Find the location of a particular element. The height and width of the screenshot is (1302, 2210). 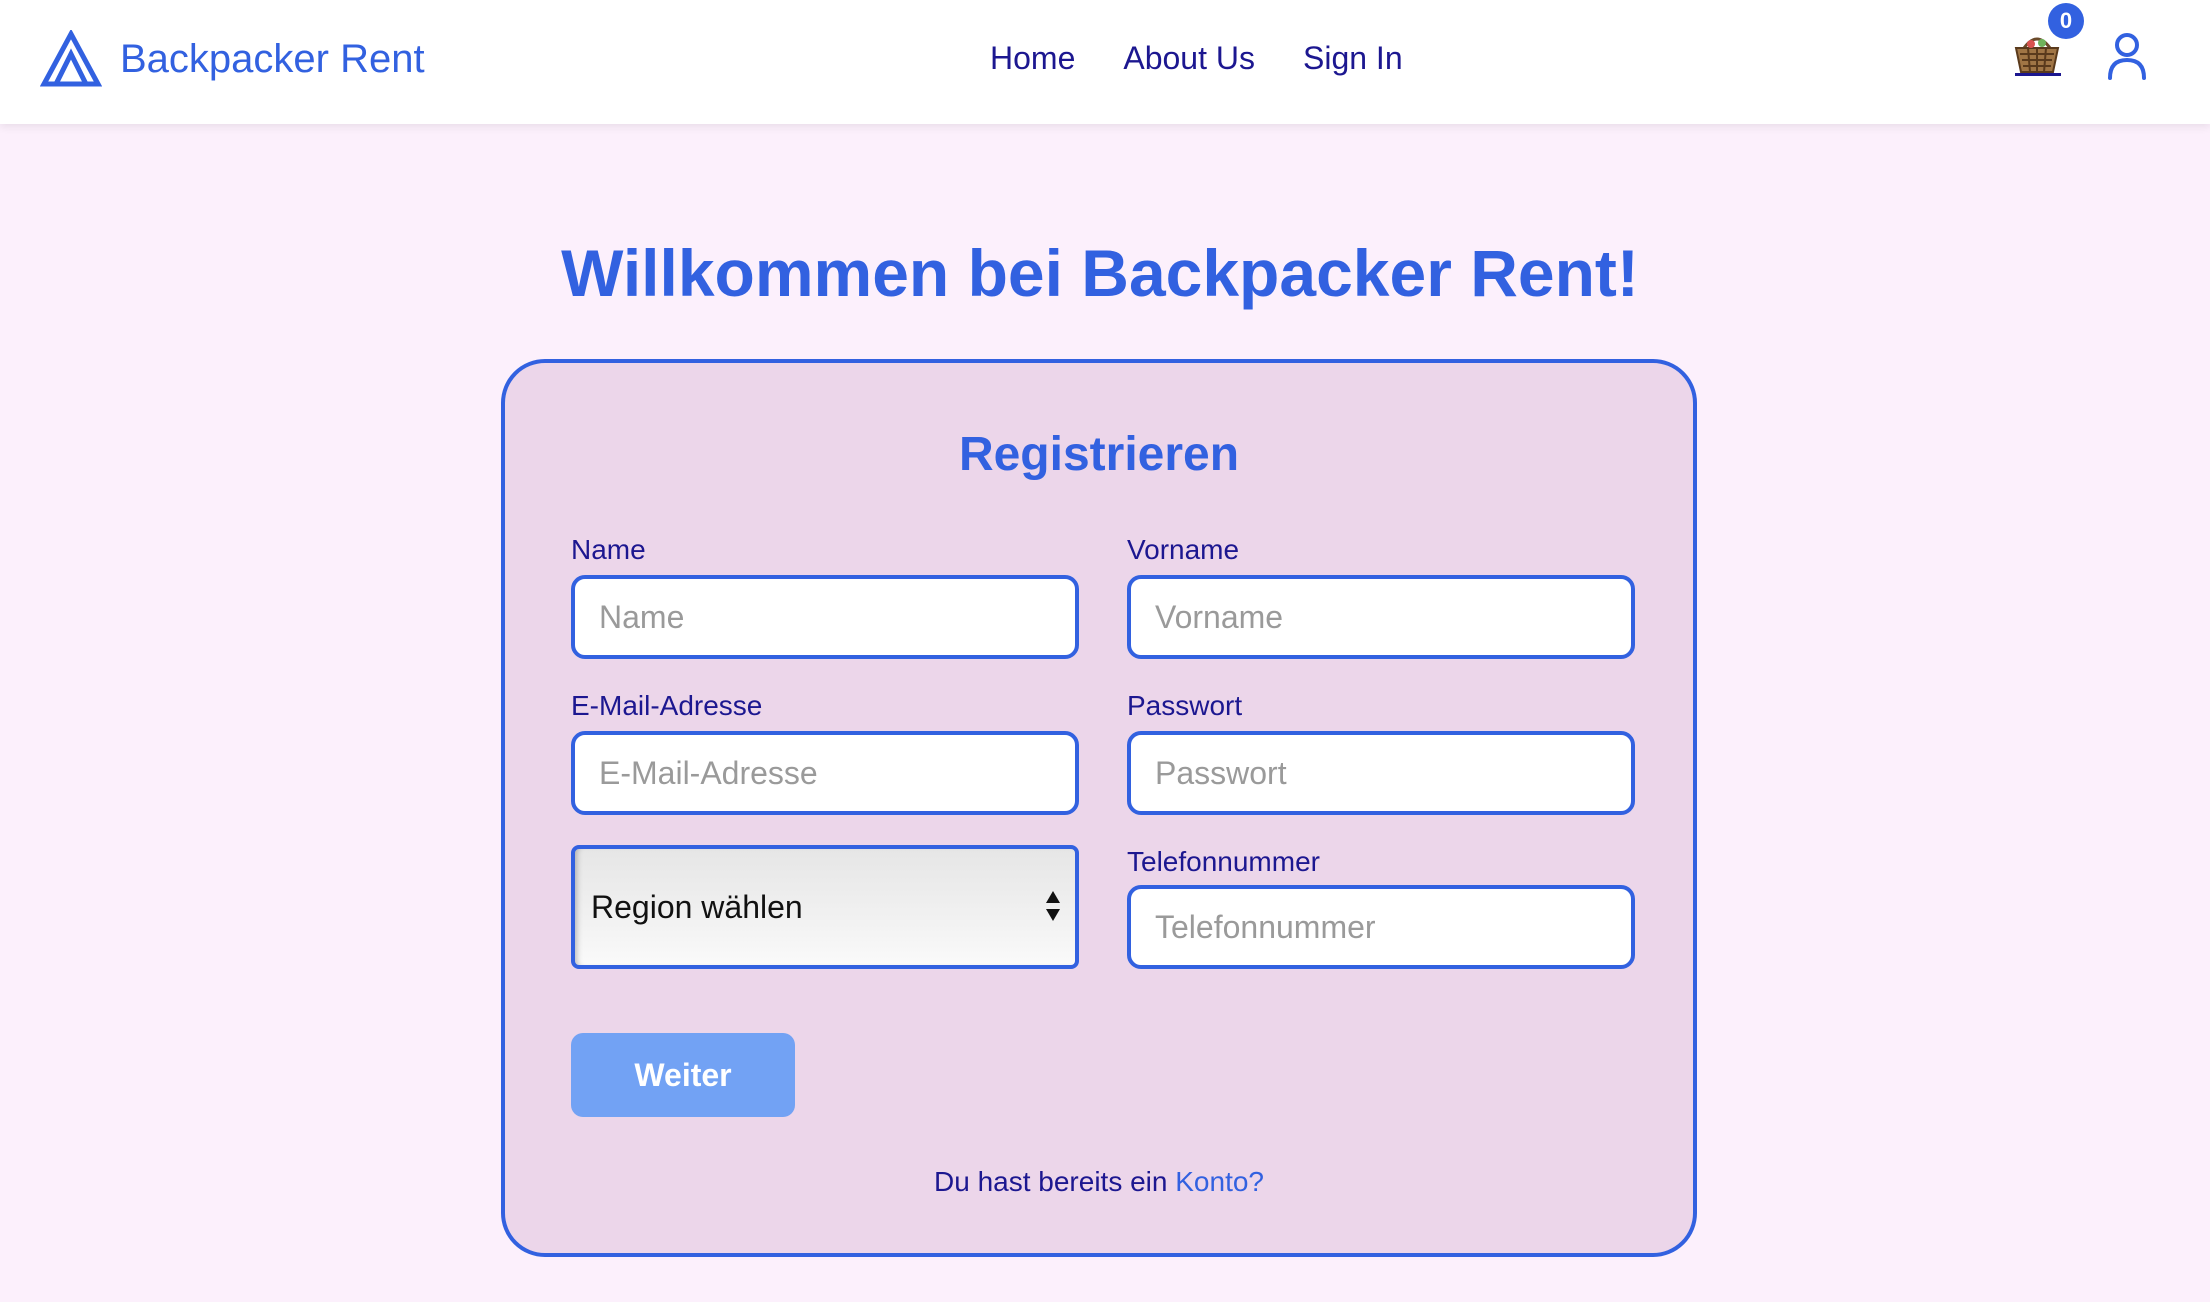

select-arrows-icon is located at coordinates (1053, 906).